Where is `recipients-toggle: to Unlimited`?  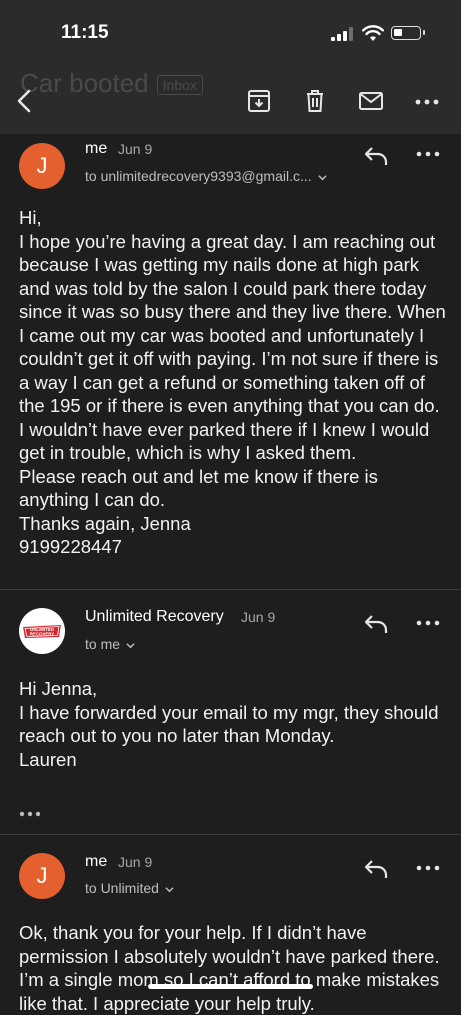 recipients-toggle: to Unlimited is located at coordinates (129, 888).